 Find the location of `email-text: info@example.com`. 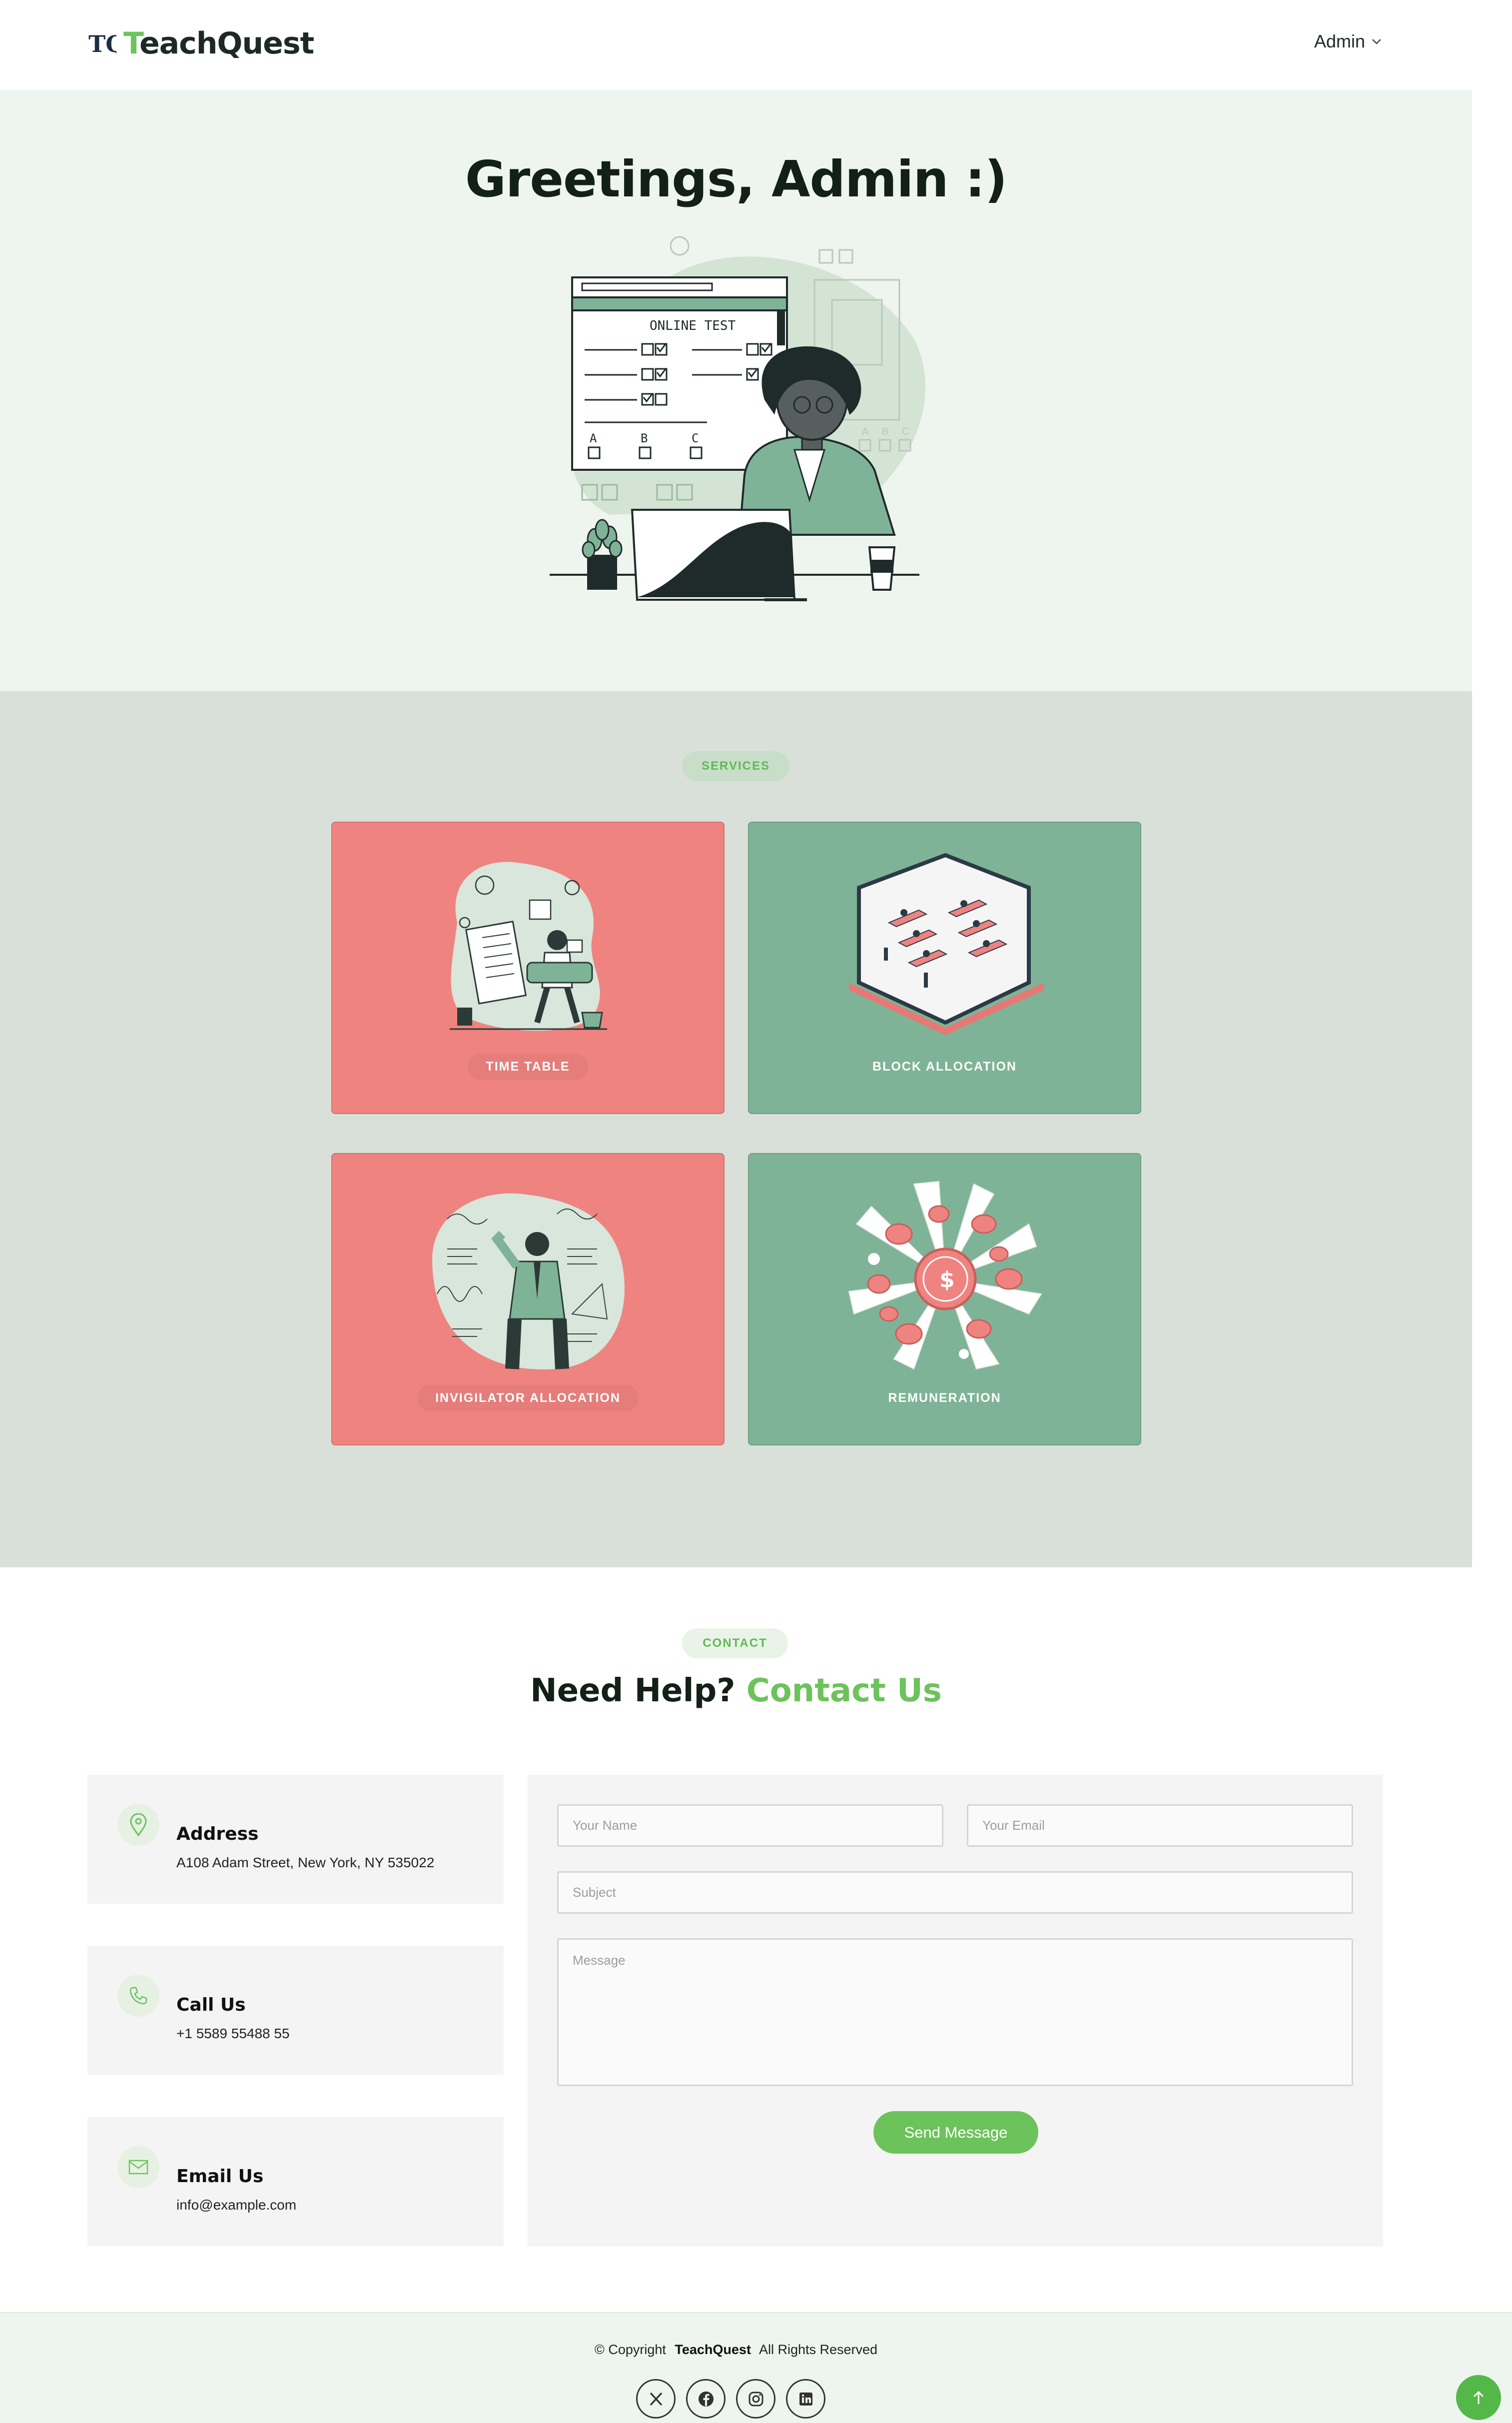

email-text: info@example.com is located at coordinates (236, 2205).